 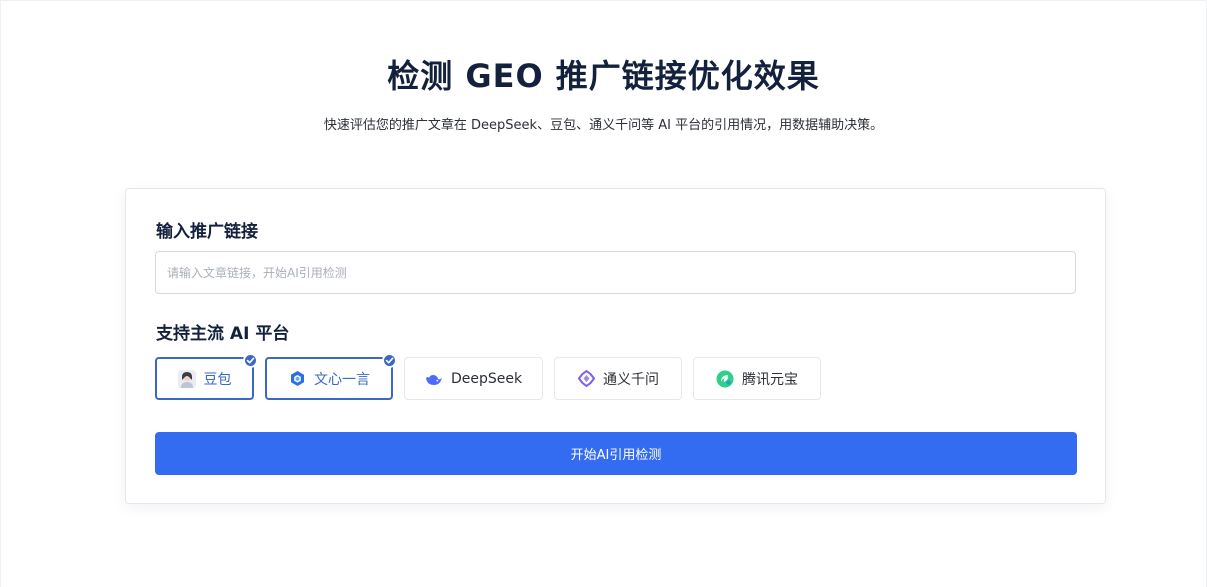 I want to click on deepseek-whale-icon, so click(x=434, y=379).